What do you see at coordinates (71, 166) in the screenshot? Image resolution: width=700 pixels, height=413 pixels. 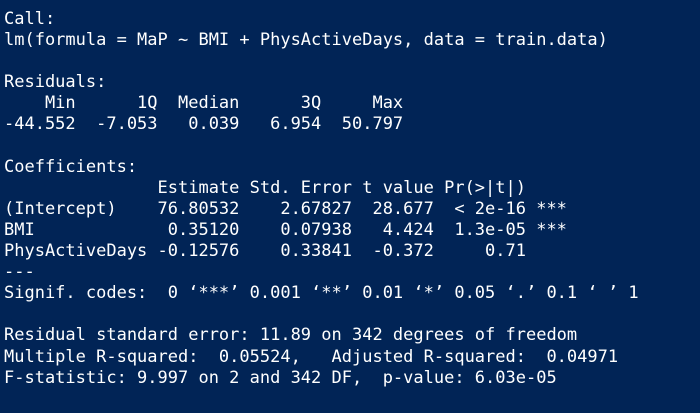 I see `coefficients-header: Coefficients:` at bounding box center [71, 166].